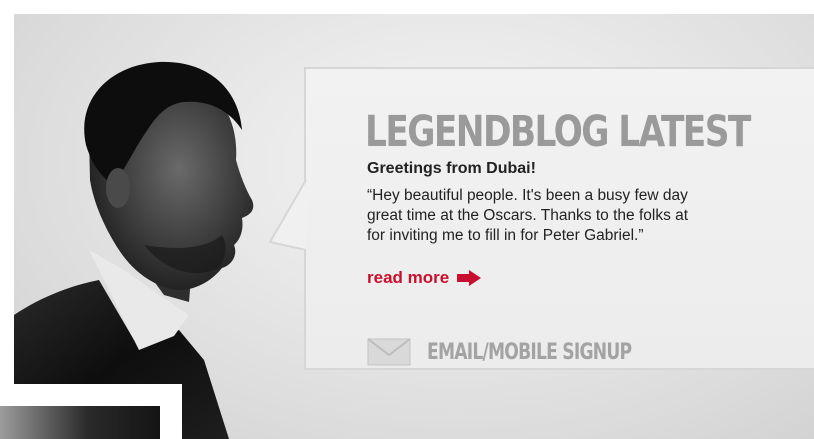 This screenshot has height=439, width=814. I want to click on post-title: Greetings from Dubai!, so click(451, 169).